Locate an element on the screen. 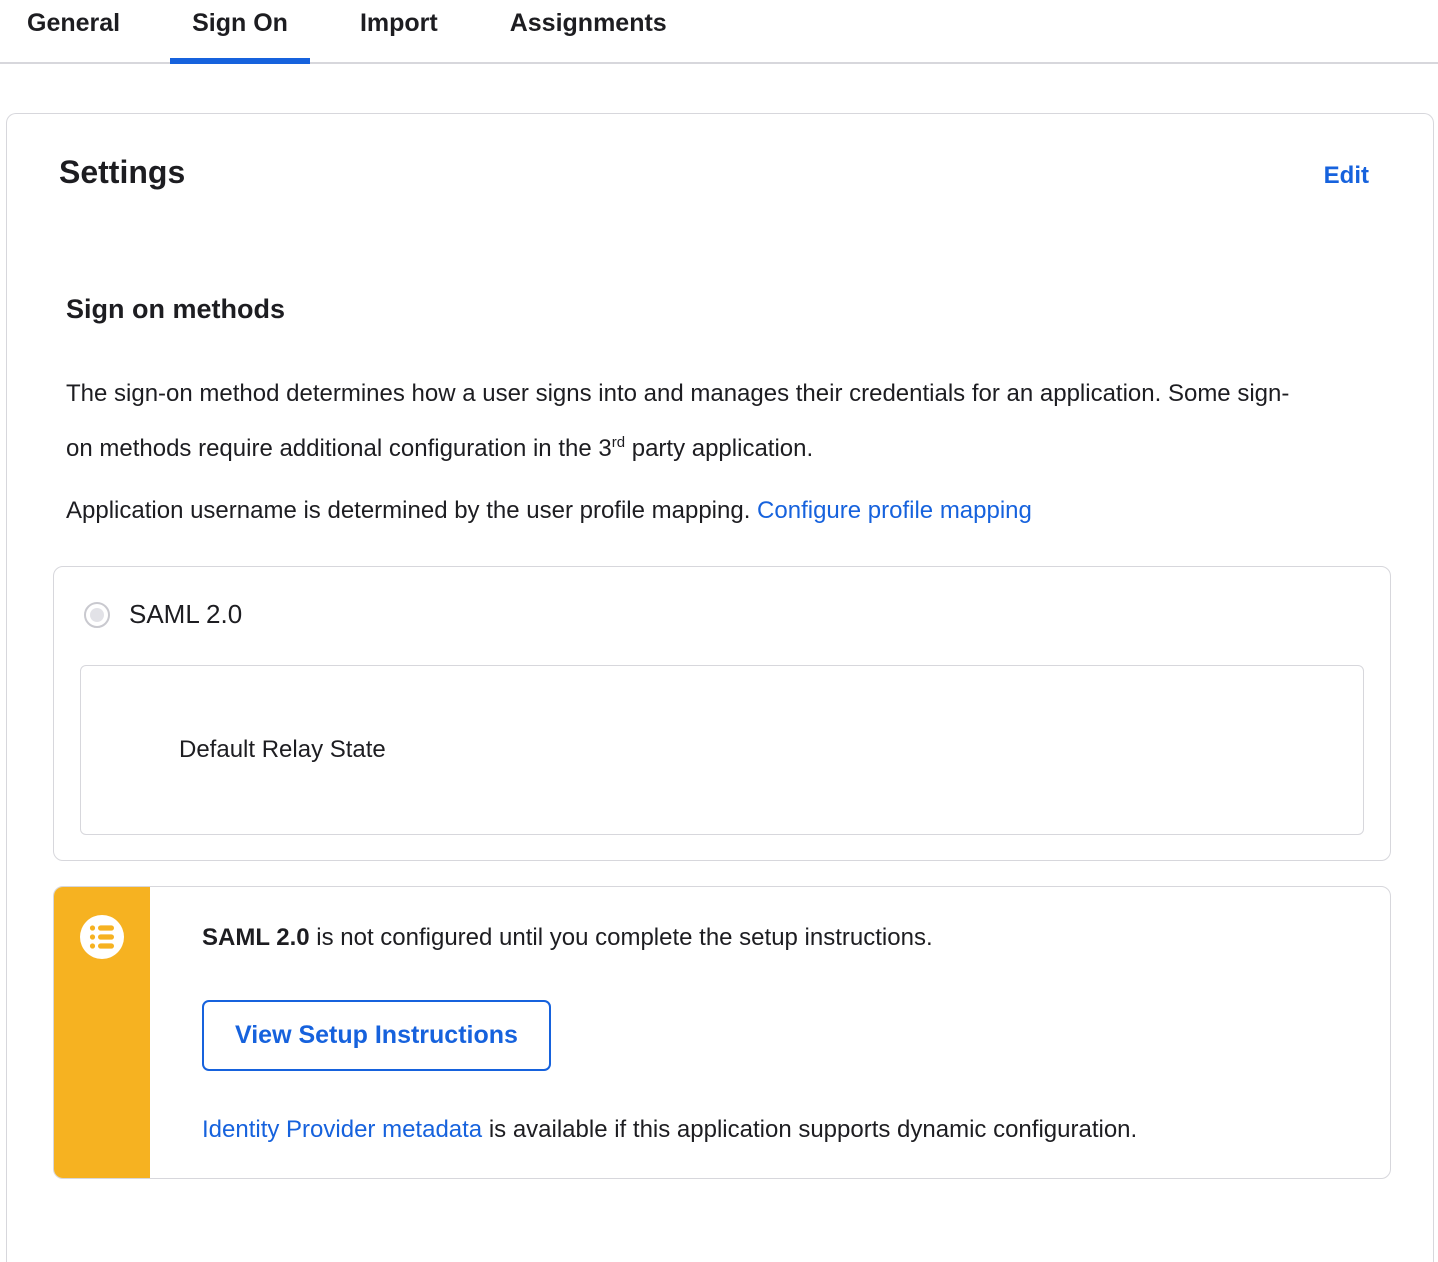  default-relay-state-label: Default Relay State is located at coordinates (282, 749).